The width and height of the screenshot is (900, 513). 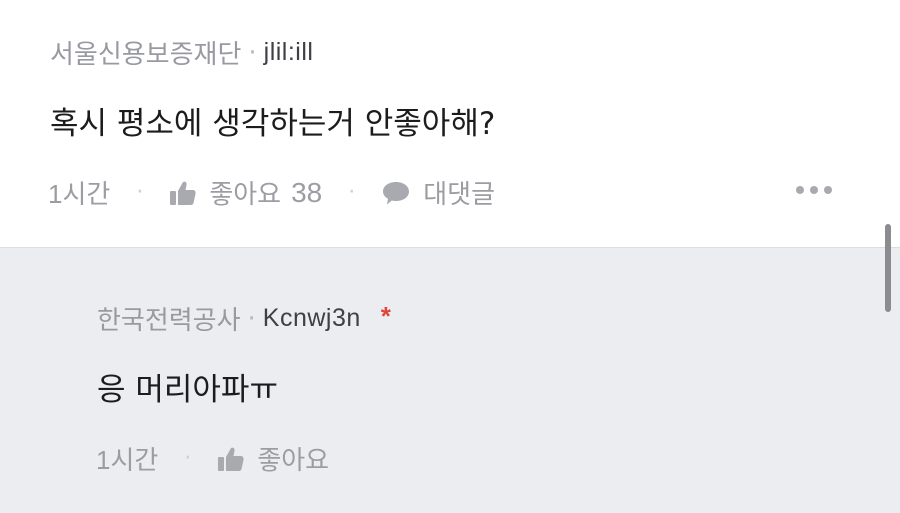 What do you see at coordinates (212, 458) in the screenshot?
I see `reply-actions: 1시간 · 좋아요` at bounding box center [212, 458].